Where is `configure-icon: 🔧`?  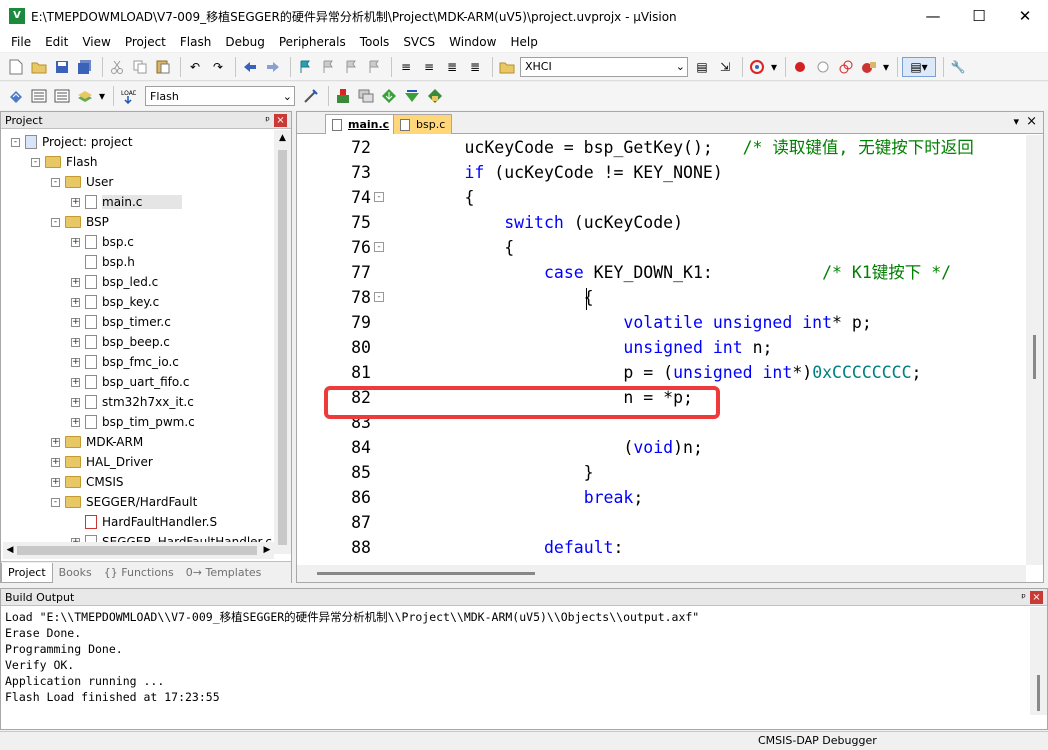 configure-icon: 🔧 is located at coordinates (958, 67).